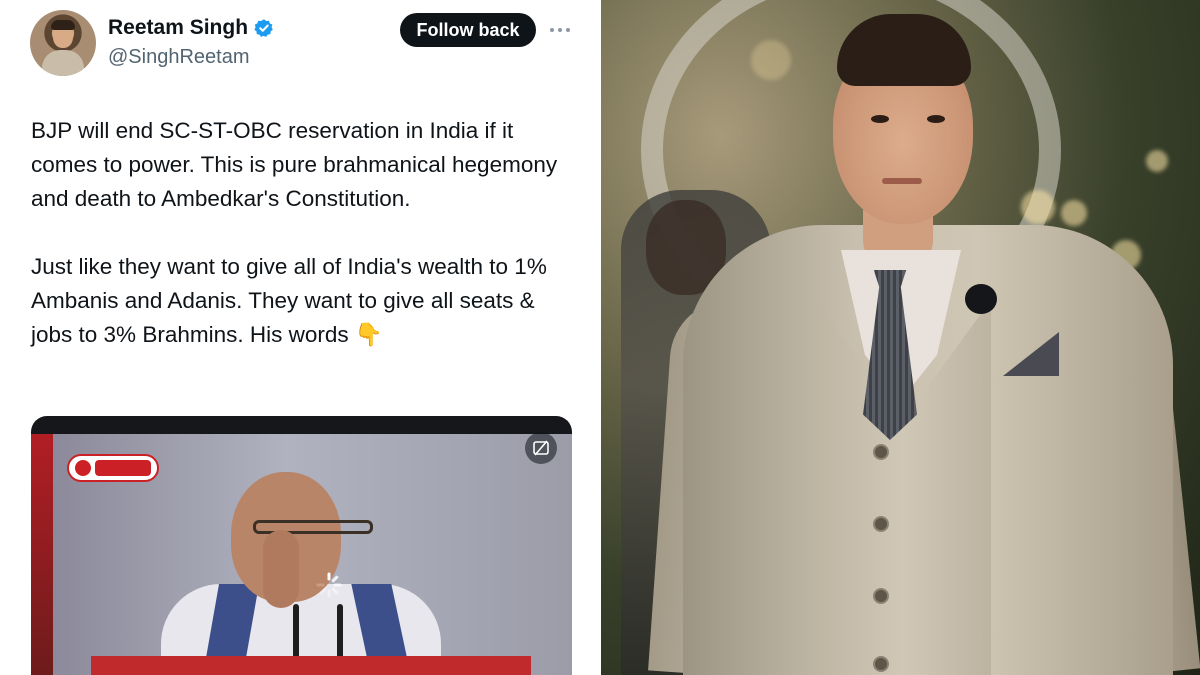 The height and width of the screenshot is (675, 1200). Describe the element at coordinates (560, 30) in the screenshot. I see `more-horizontal-icon` at that location.